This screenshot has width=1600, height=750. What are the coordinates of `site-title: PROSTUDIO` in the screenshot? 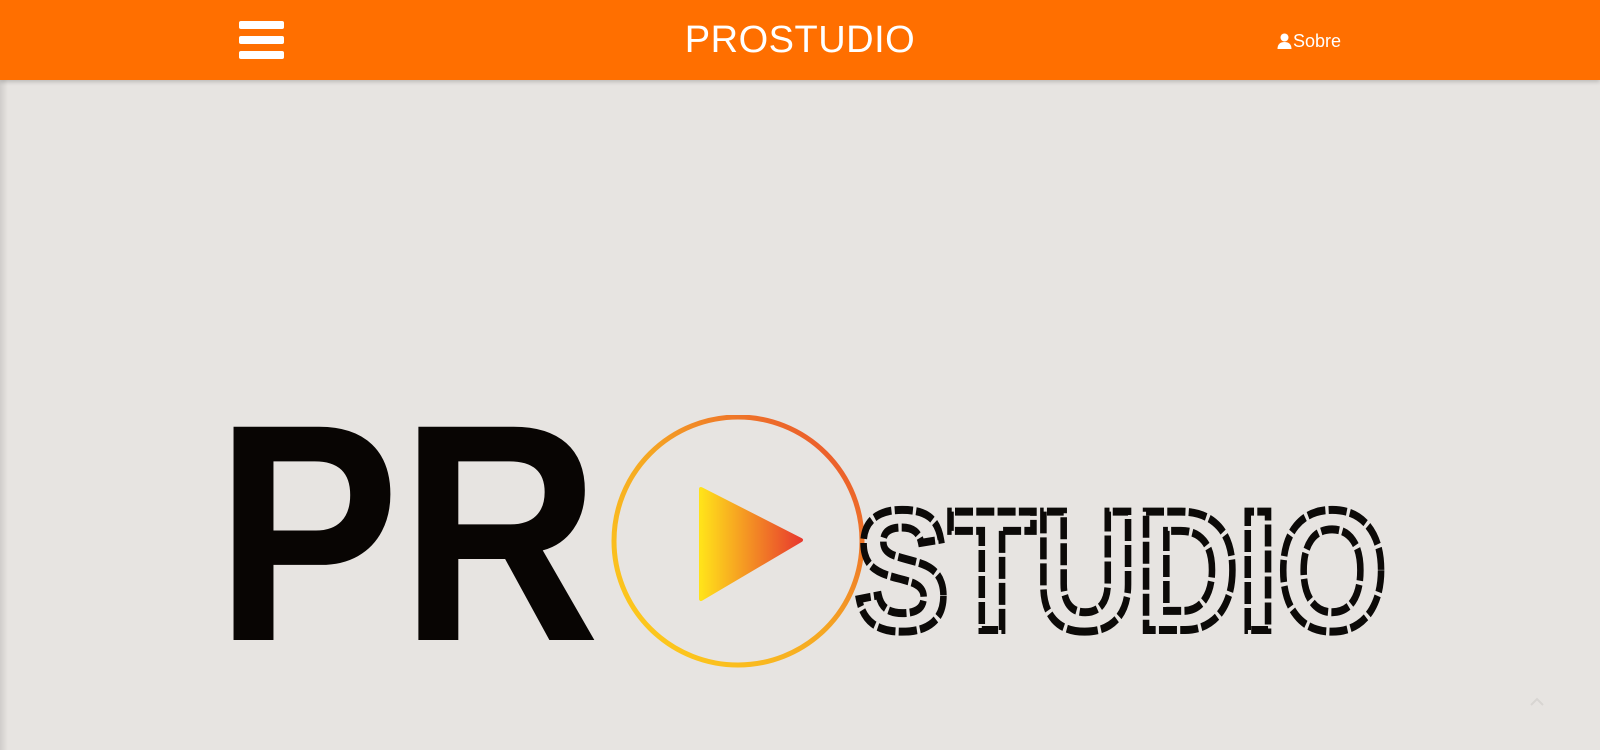 It's located at (800, 40).